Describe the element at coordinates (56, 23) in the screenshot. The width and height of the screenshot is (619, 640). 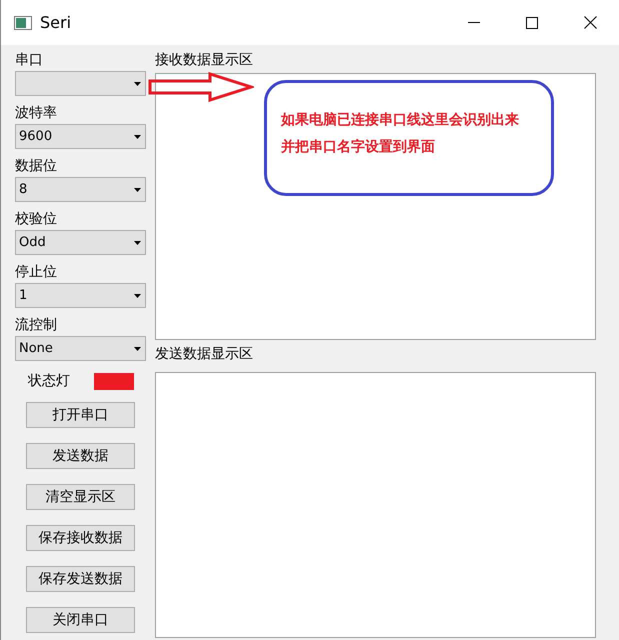
I see `window-title: Seri` at that location.